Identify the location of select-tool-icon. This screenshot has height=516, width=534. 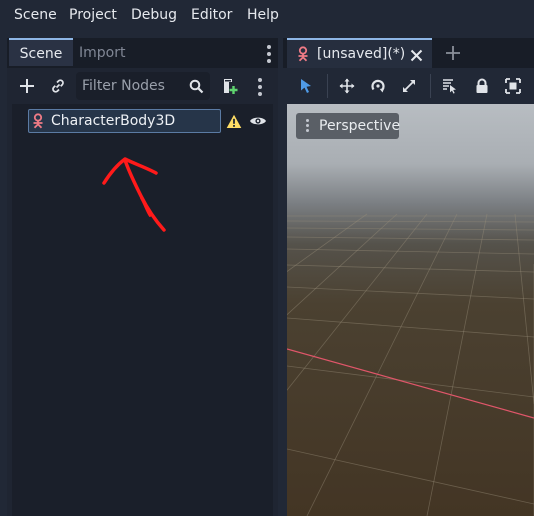
(306, 86).